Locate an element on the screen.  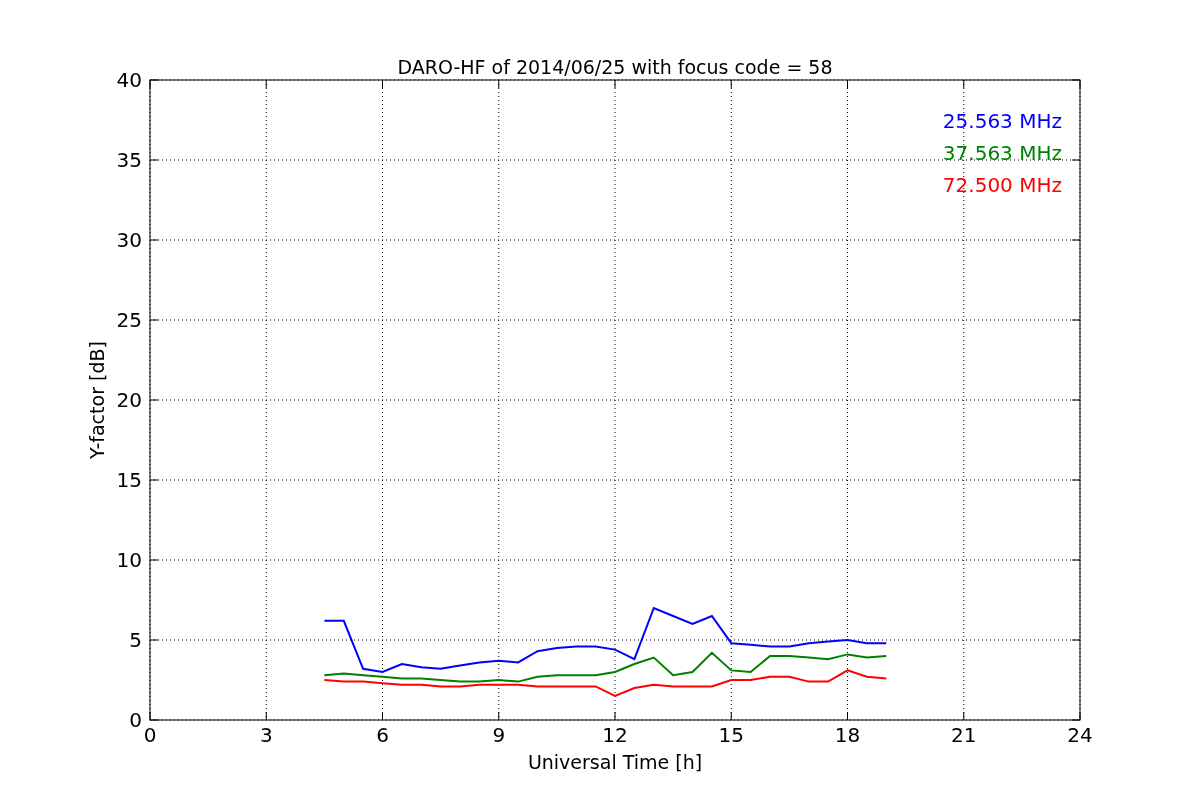
y-axis-label: Y-factor [dB] is located at coordinates (97, 400).